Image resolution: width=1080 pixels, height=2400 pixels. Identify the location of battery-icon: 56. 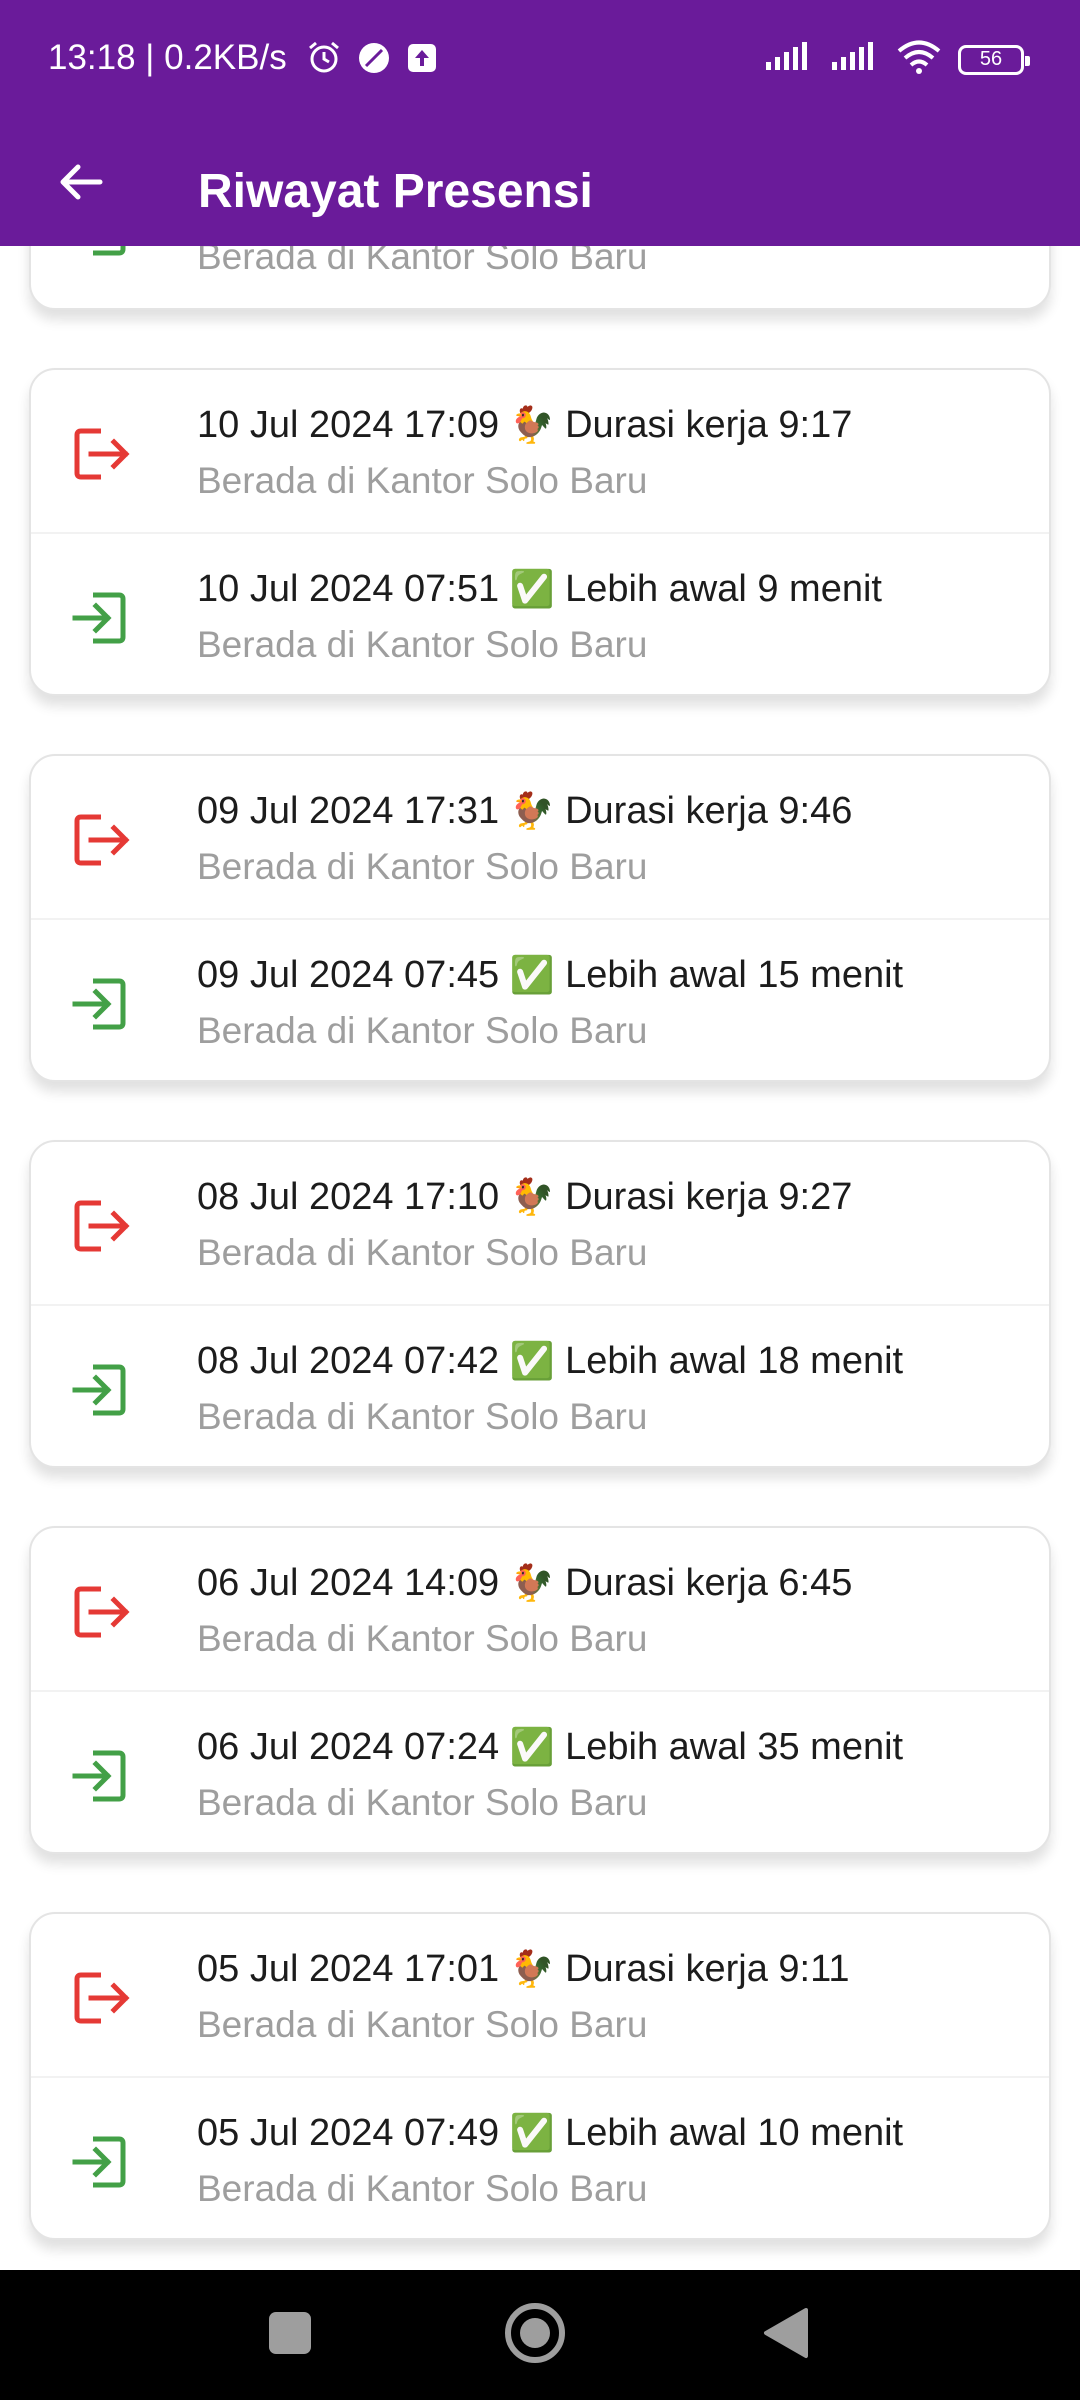
(994, 59).